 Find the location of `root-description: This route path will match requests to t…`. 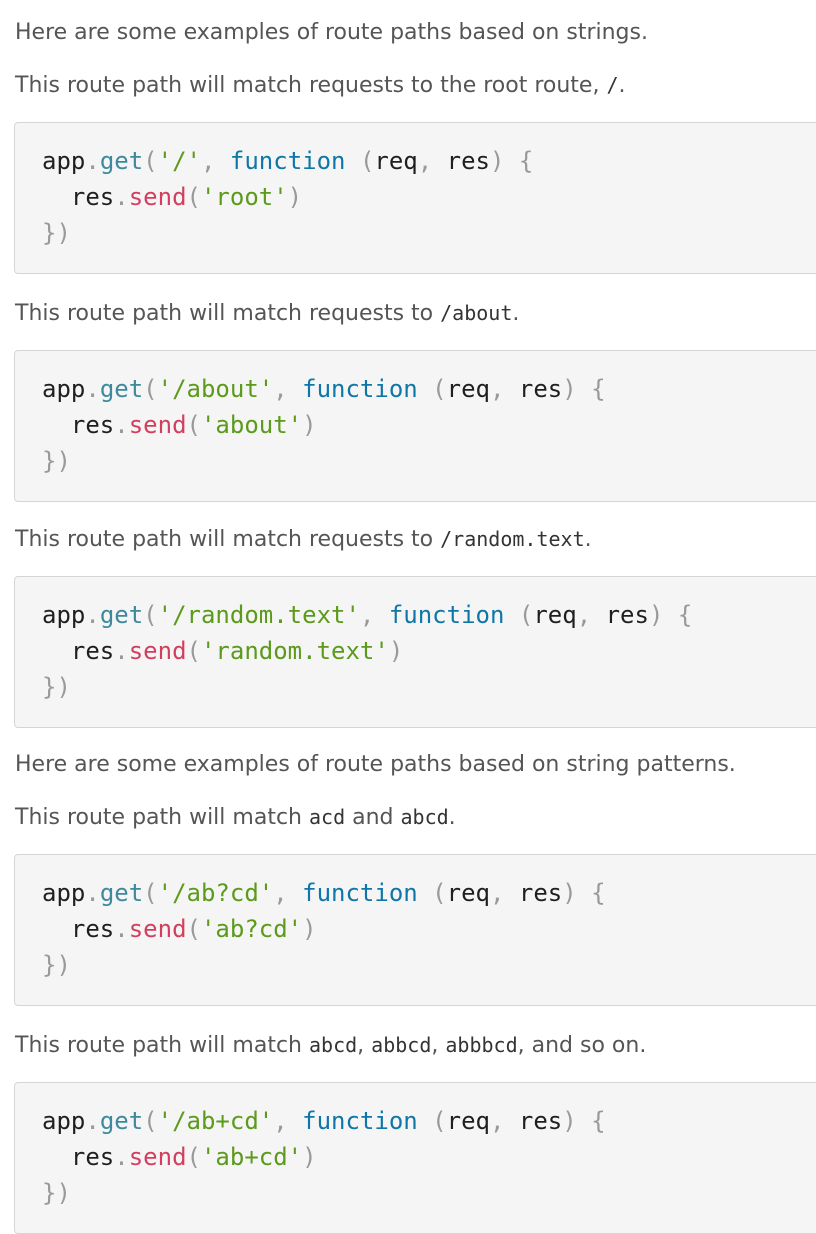

root-description: This route path will match requests to t… is located at coordinates (320, 85).